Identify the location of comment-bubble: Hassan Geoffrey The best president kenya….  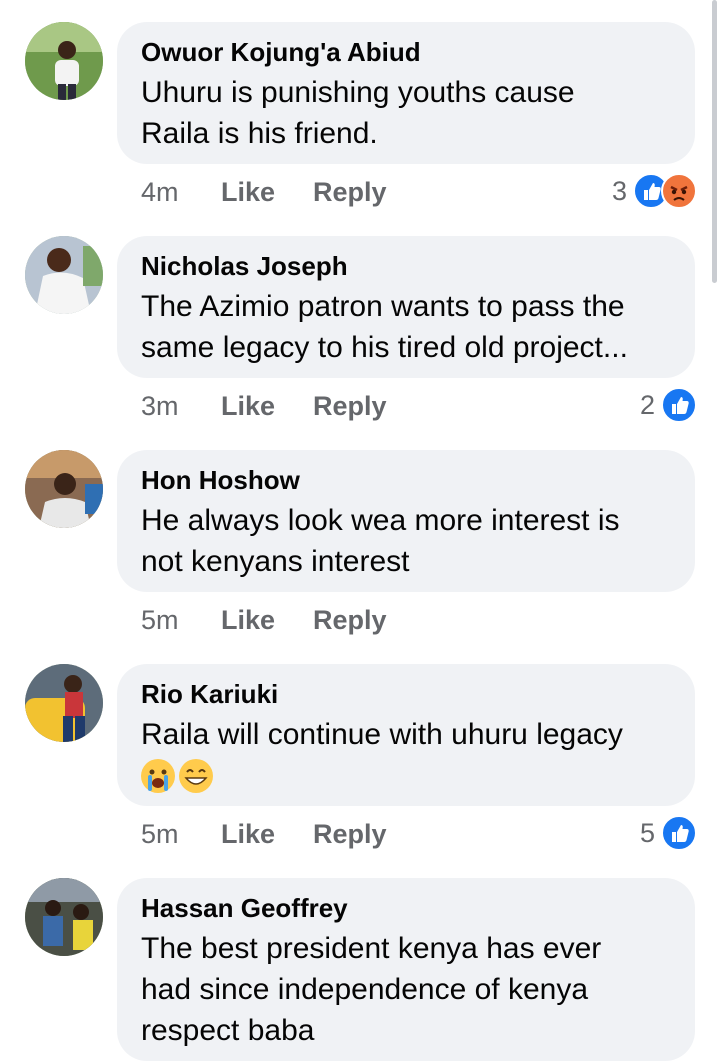
(406, 969).